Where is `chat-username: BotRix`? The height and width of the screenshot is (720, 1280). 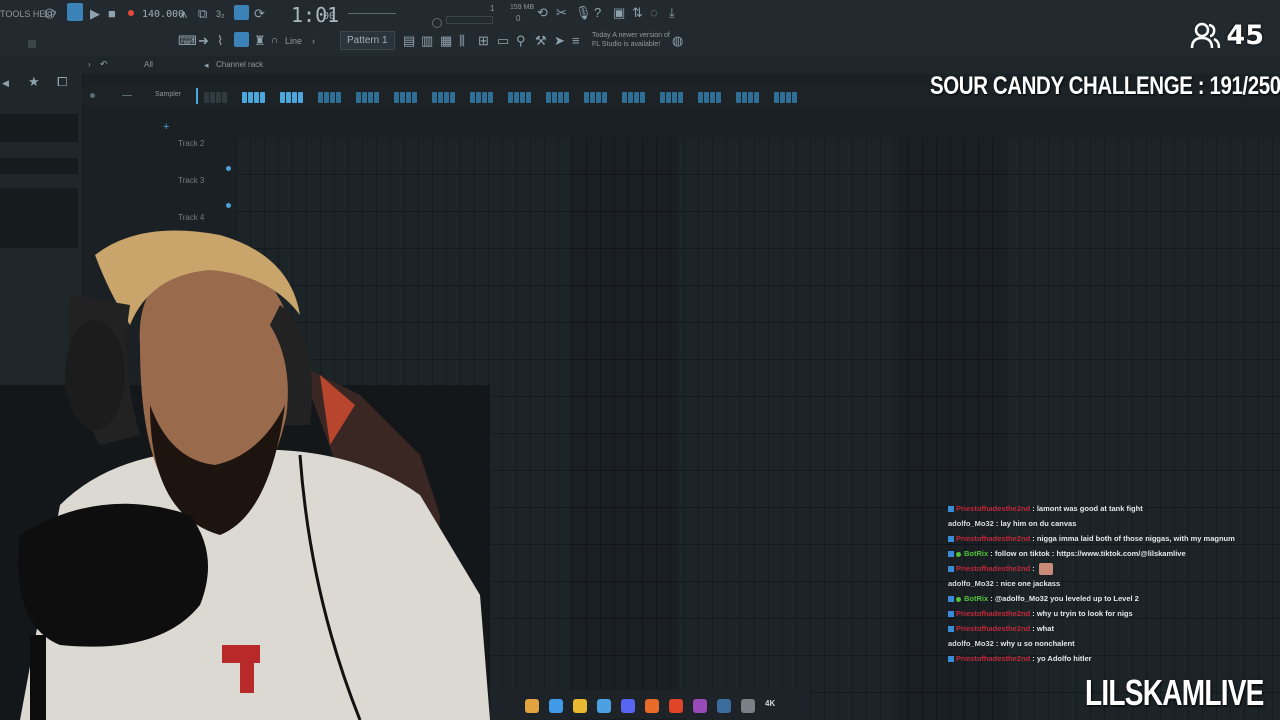
chat-username: BotRix is located at coordinates (976, 598).